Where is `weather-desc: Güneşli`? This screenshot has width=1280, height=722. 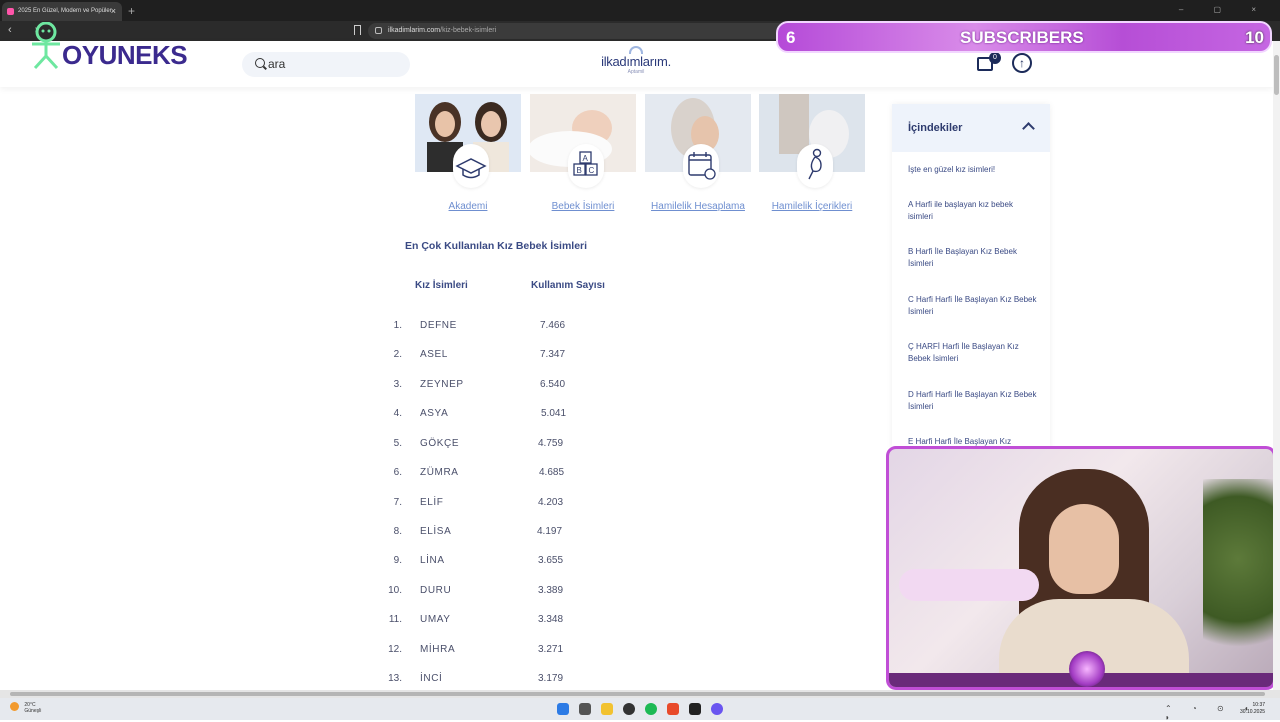 weather-desc: Güneşli is located at coordinates (33, 711).